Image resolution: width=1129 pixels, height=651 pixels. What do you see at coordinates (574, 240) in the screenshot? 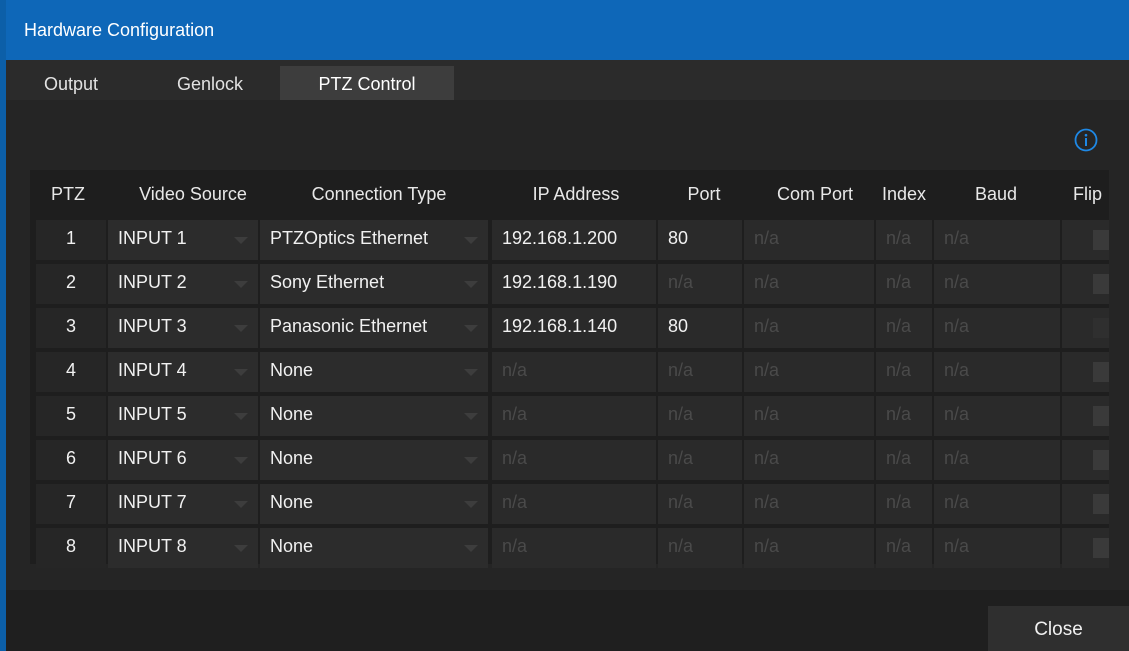
I see `ip-address-field: 192.168.1.200` at bounding box center [574, 240].